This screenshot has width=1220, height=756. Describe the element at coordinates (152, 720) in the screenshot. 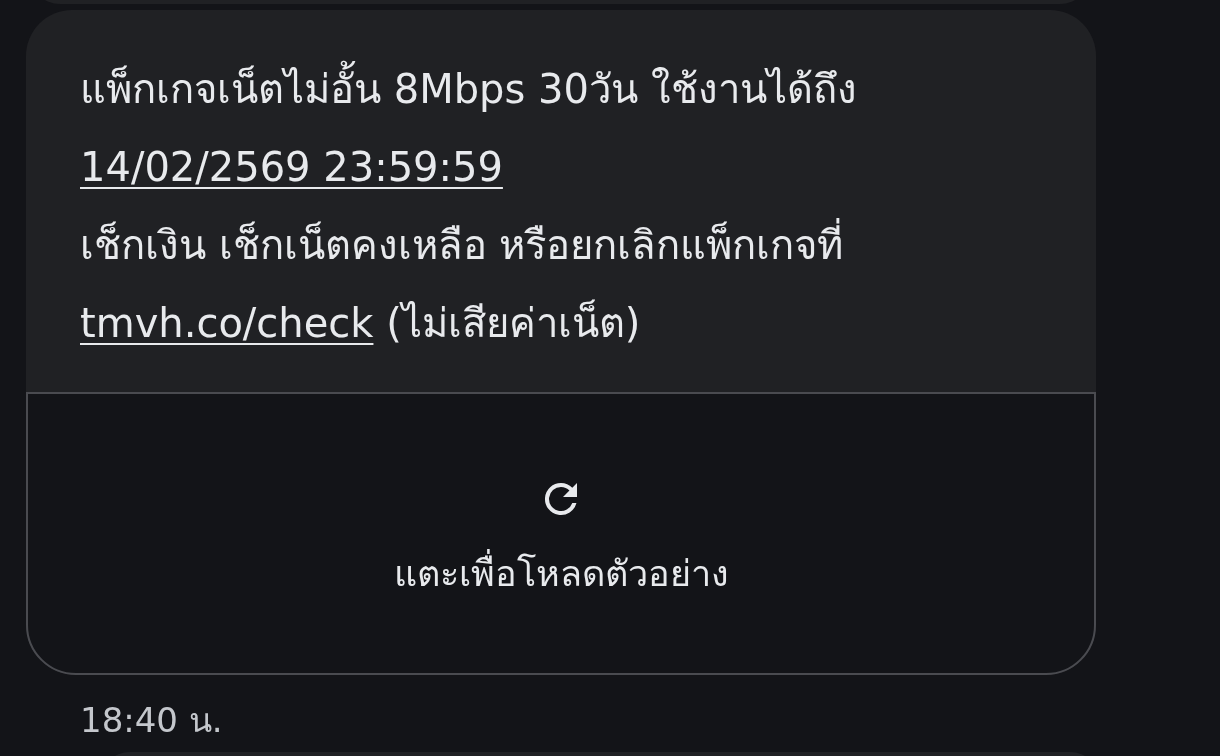

I see `timestamp: 18:40 น.` at that location.